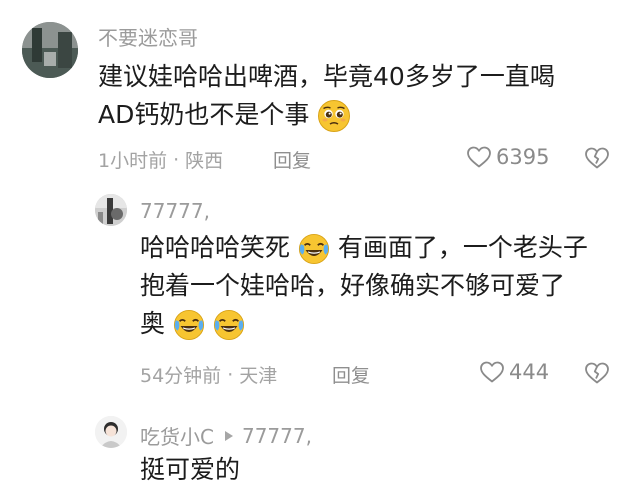  I want to click on reply-line-text: 哈哈哈哈笑死, so click(215, 247).